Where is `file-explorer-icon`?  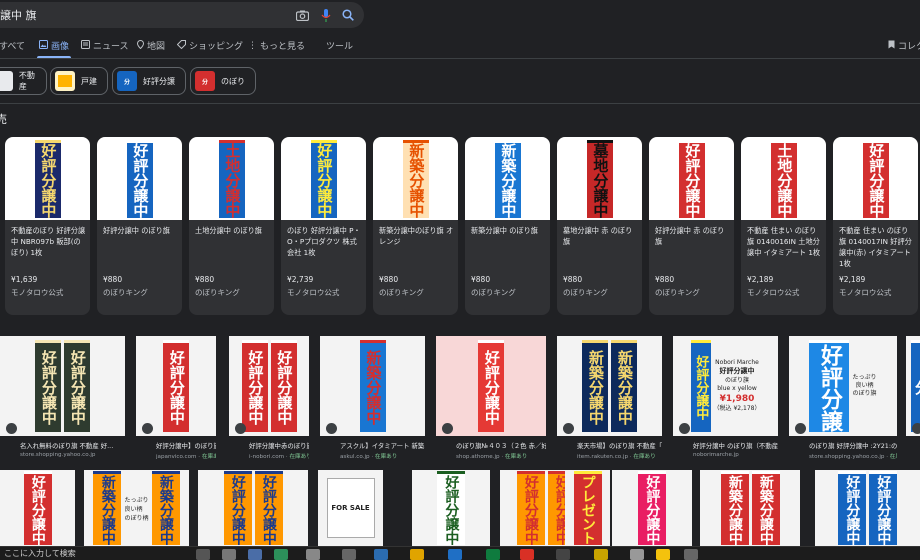
file-explorer-icon is located at coordinates (417, 554).